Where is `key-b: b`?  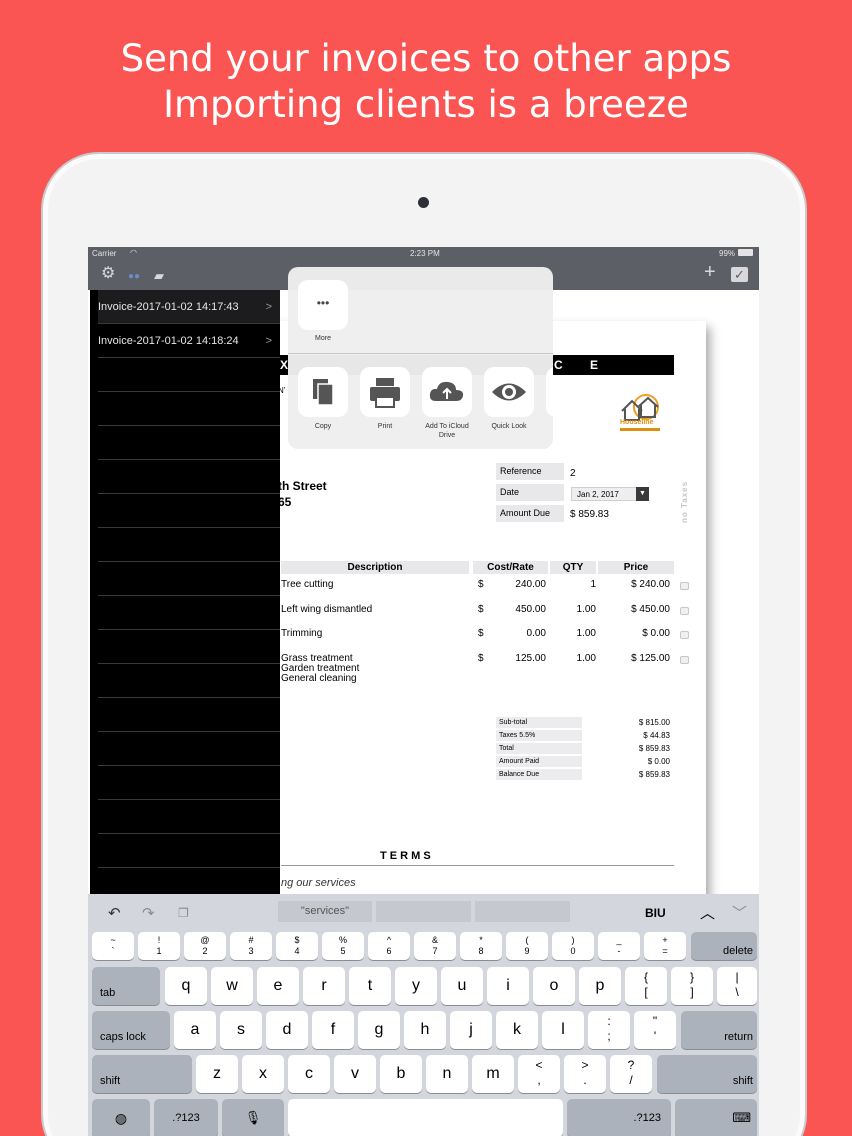 key-b: b is located at coordinates (401, 1074).